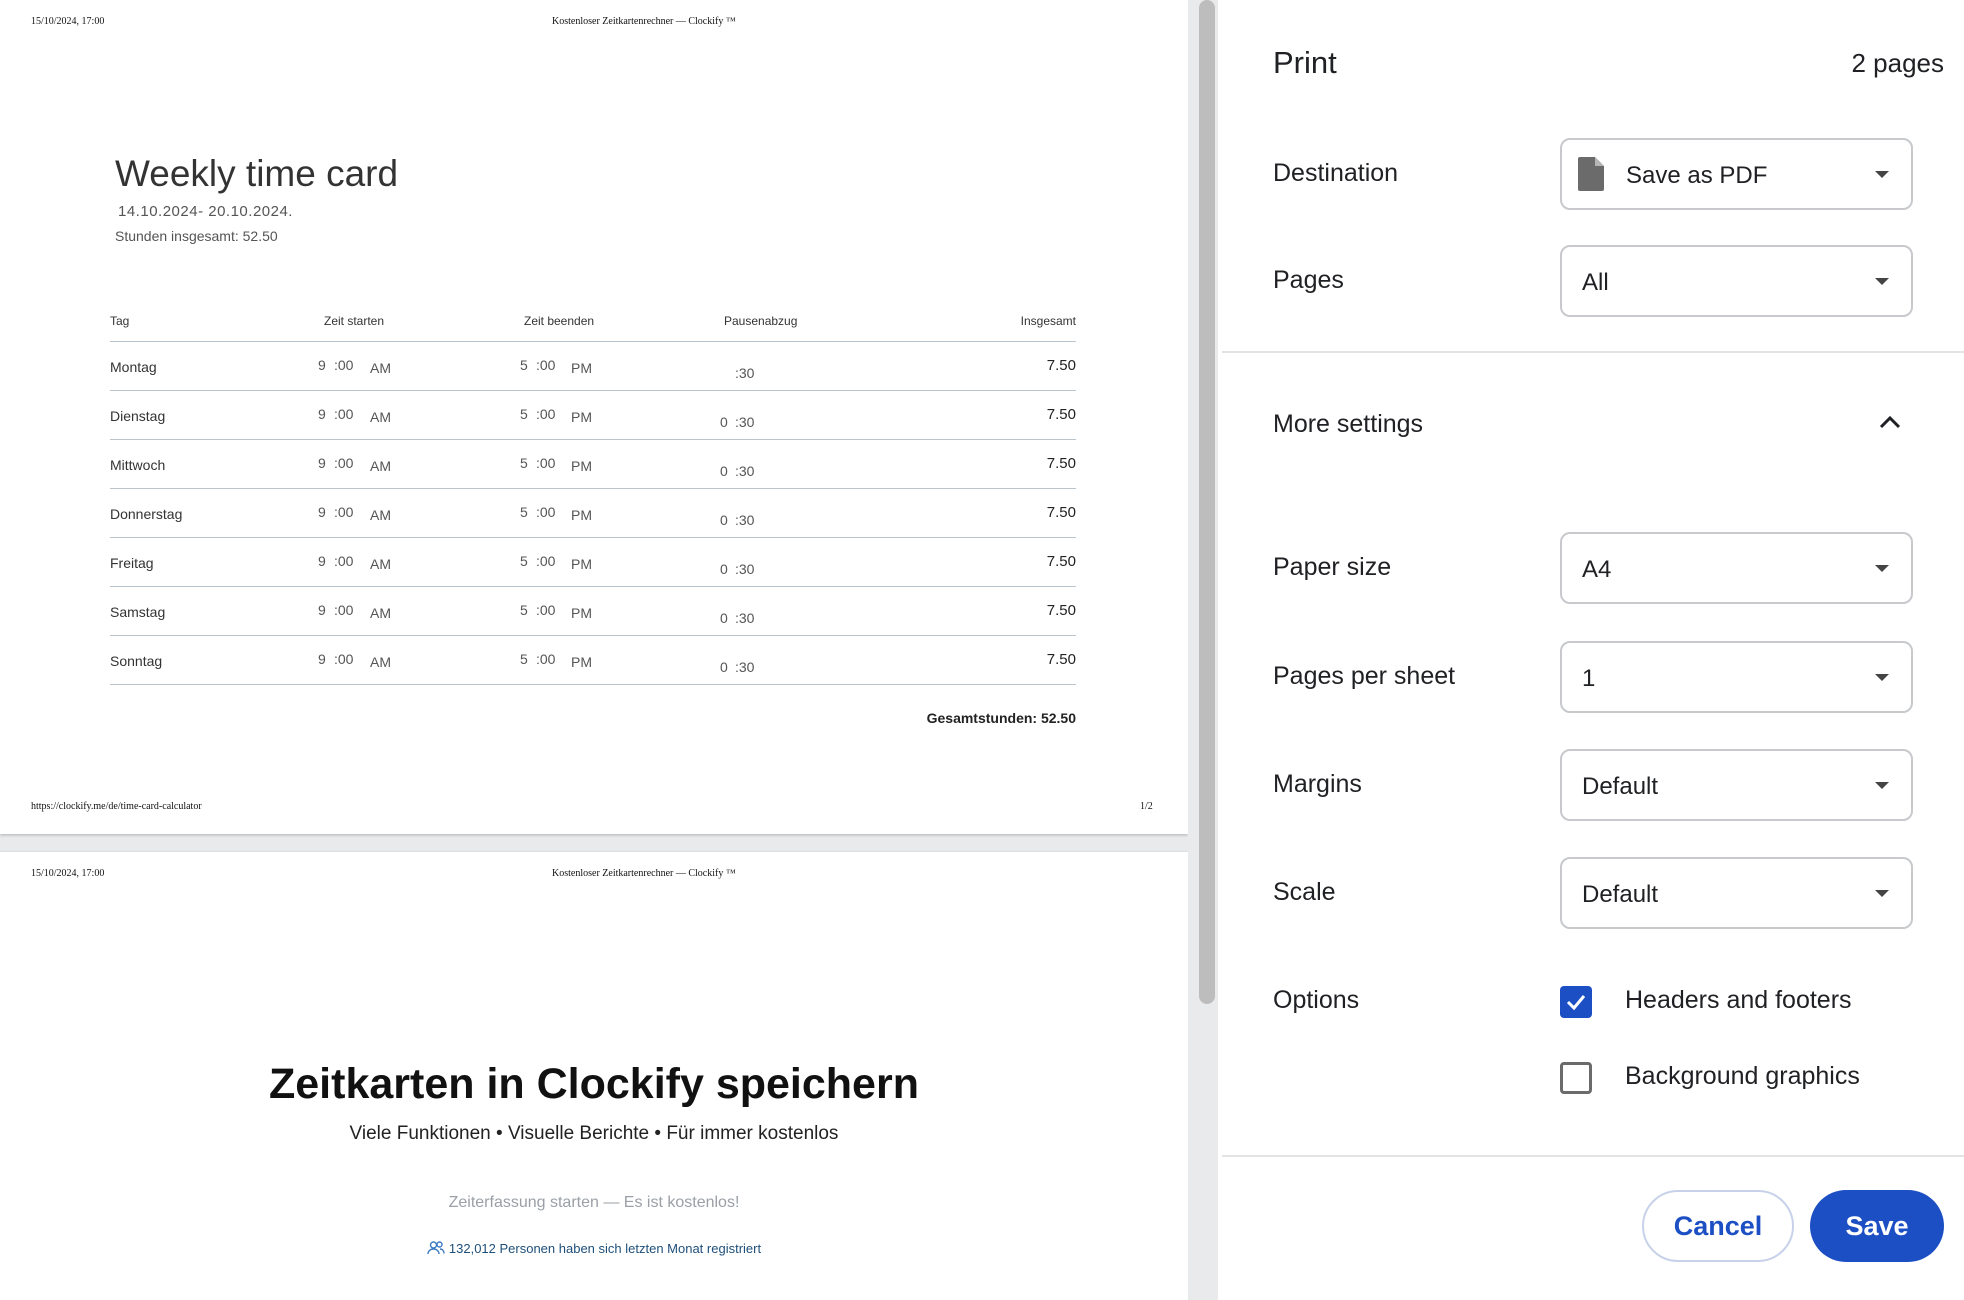 The width and height of the screenshot is (1964, 1300). What do you see at coordinates (1576, 1078) in the screenshot?
I see `background-graphics-checkbox` at bounding box center [1576, 1078].